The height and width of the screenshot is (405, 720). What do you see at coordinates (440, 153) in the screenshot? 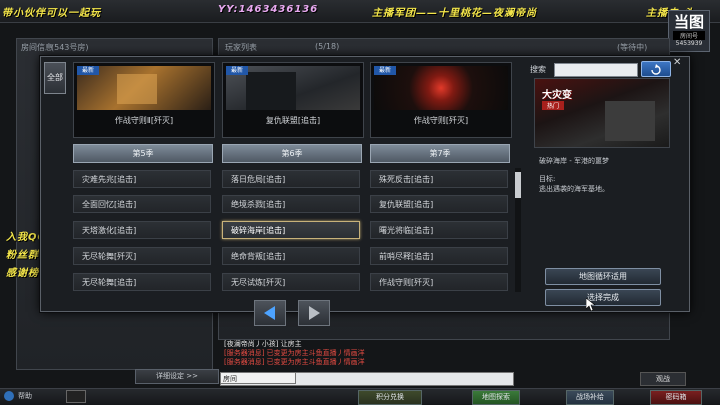
I see `season-tab: 第7季` at bounding box center [440, 153].